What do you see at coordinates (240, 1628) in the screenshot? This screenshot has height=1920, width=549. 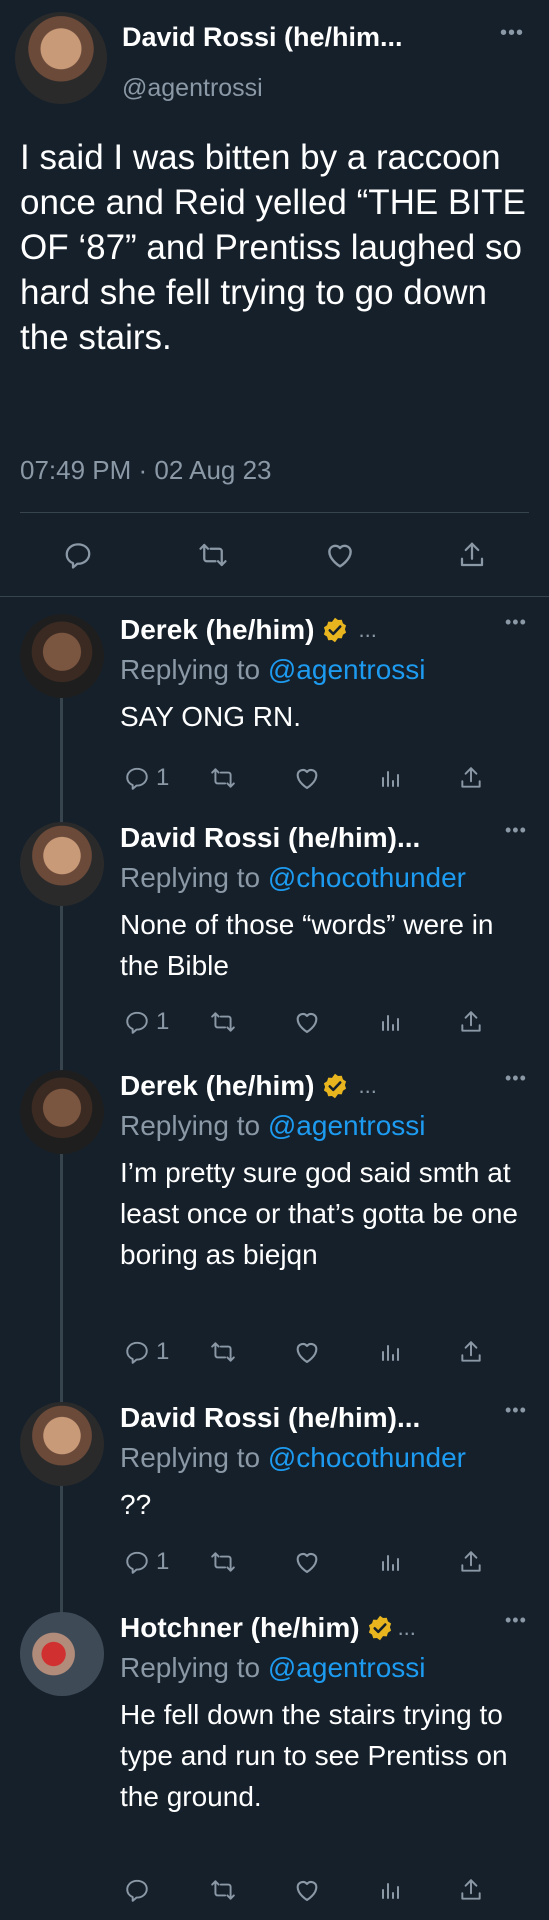 I see `author-name: Hotchner (he/him)` at bounding box center [240, 1628].